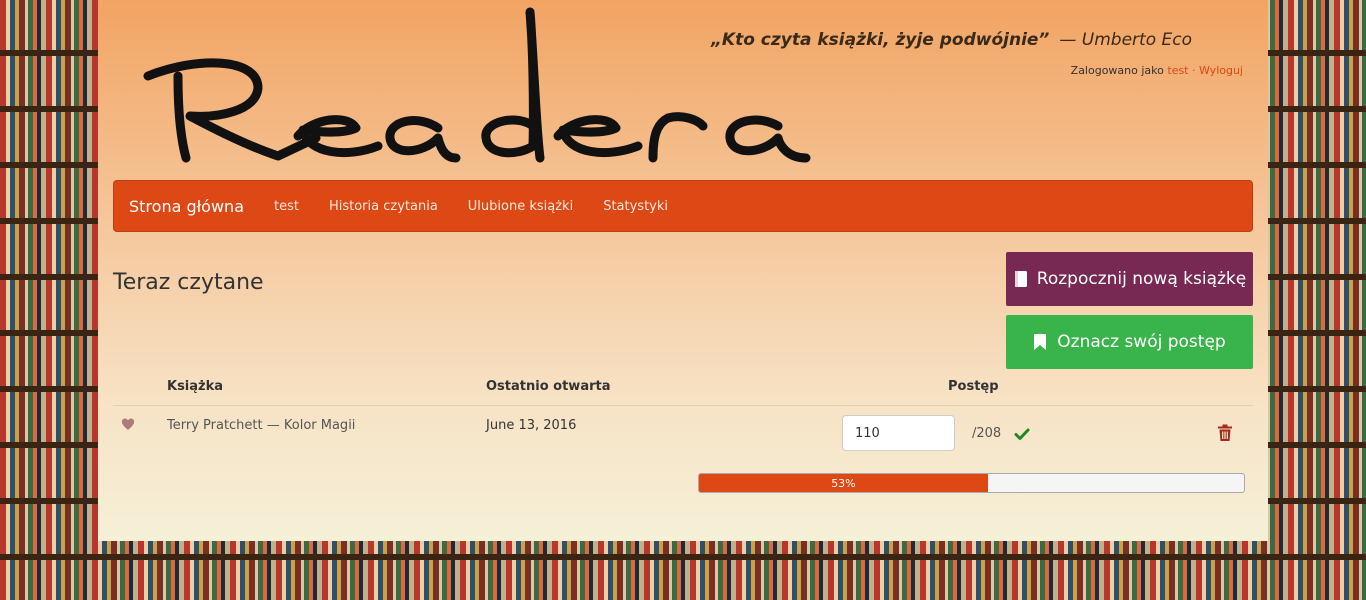  Describe the element at coordinates (195, 386) in the screenshot. I see `column-header-book: Książka` at that location.